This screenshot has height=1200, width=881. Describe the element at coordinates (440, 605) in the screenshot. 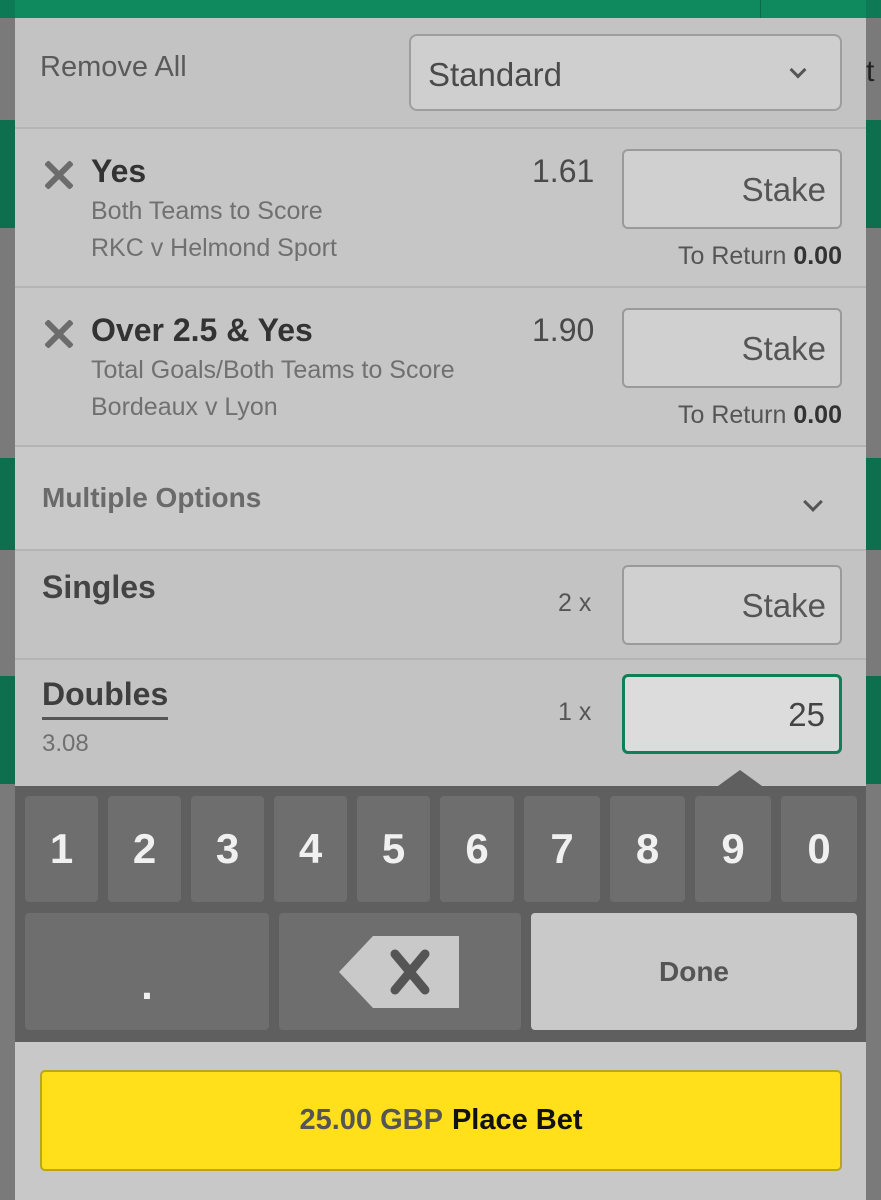

I see `singles-row: Singles 2 x Stake` at that location.